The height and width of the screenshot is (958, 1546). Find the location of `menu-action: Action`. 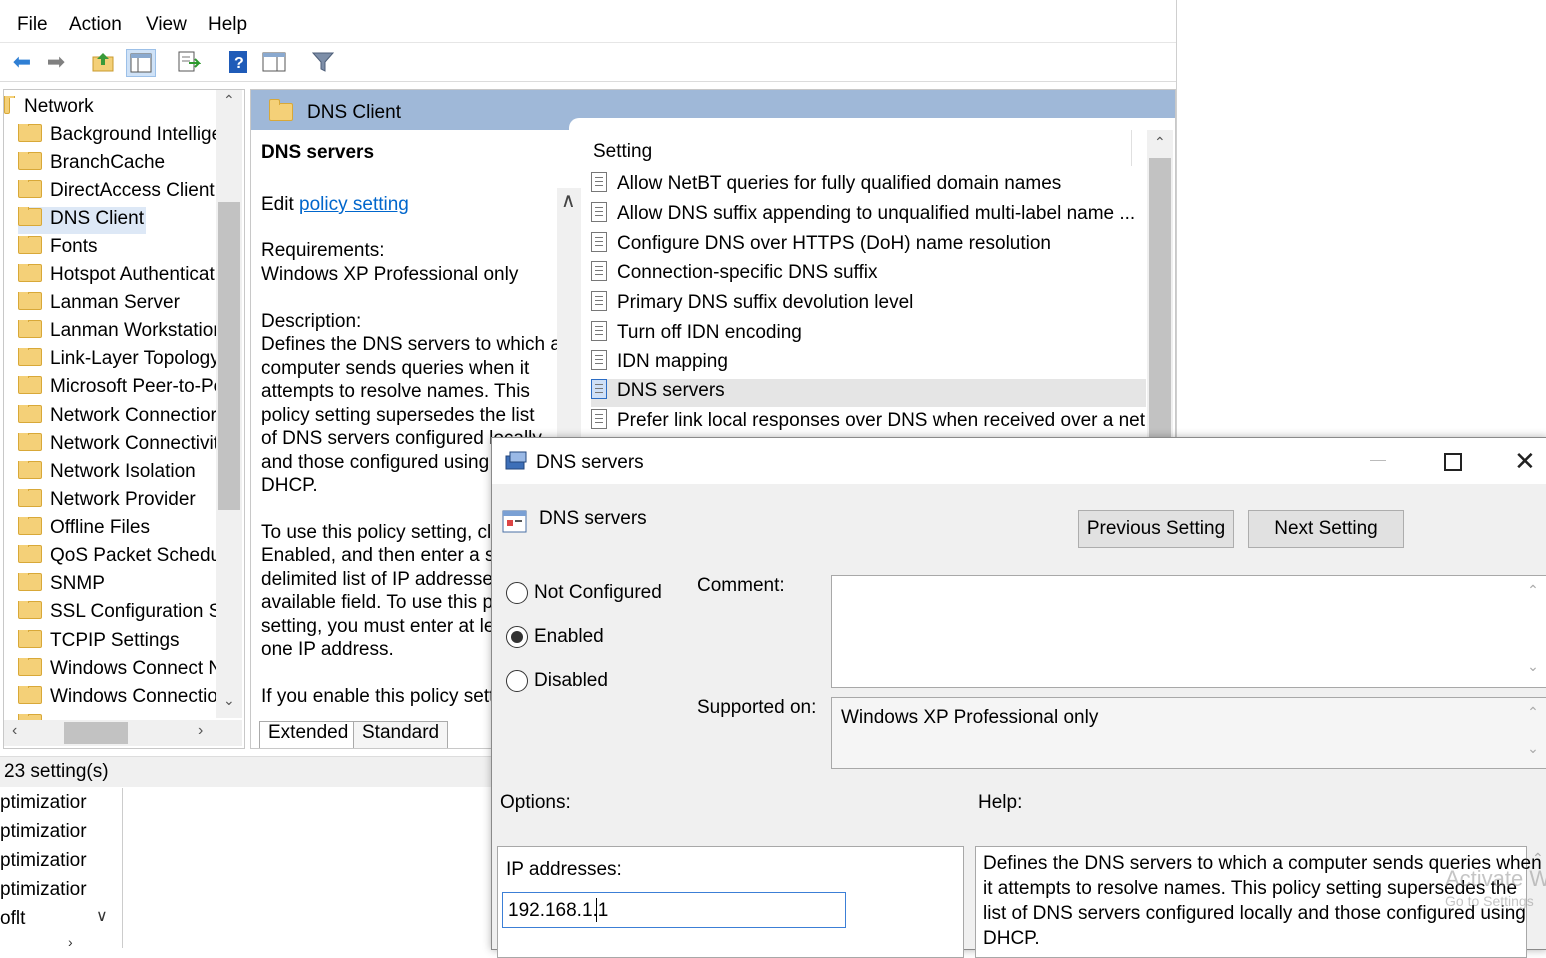

menu-action: Action is located at coordinates (95, 25).